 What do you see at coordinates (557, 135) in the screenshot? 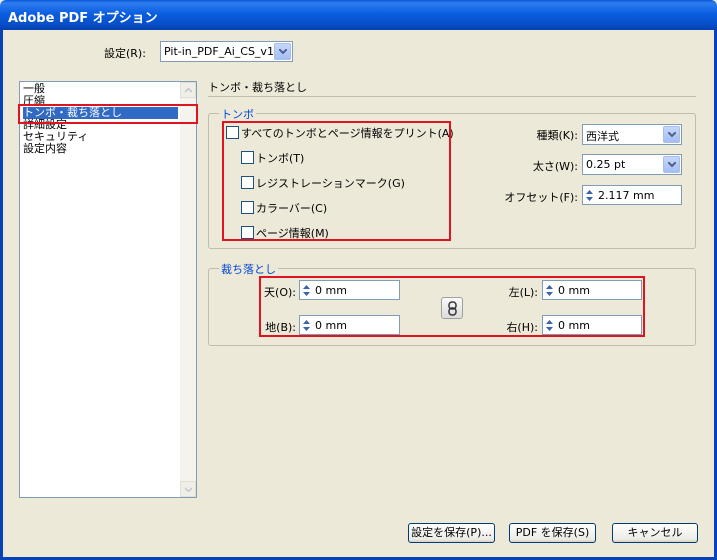
I see `type-label: 種類(K):` at bounding box center [557, 135].